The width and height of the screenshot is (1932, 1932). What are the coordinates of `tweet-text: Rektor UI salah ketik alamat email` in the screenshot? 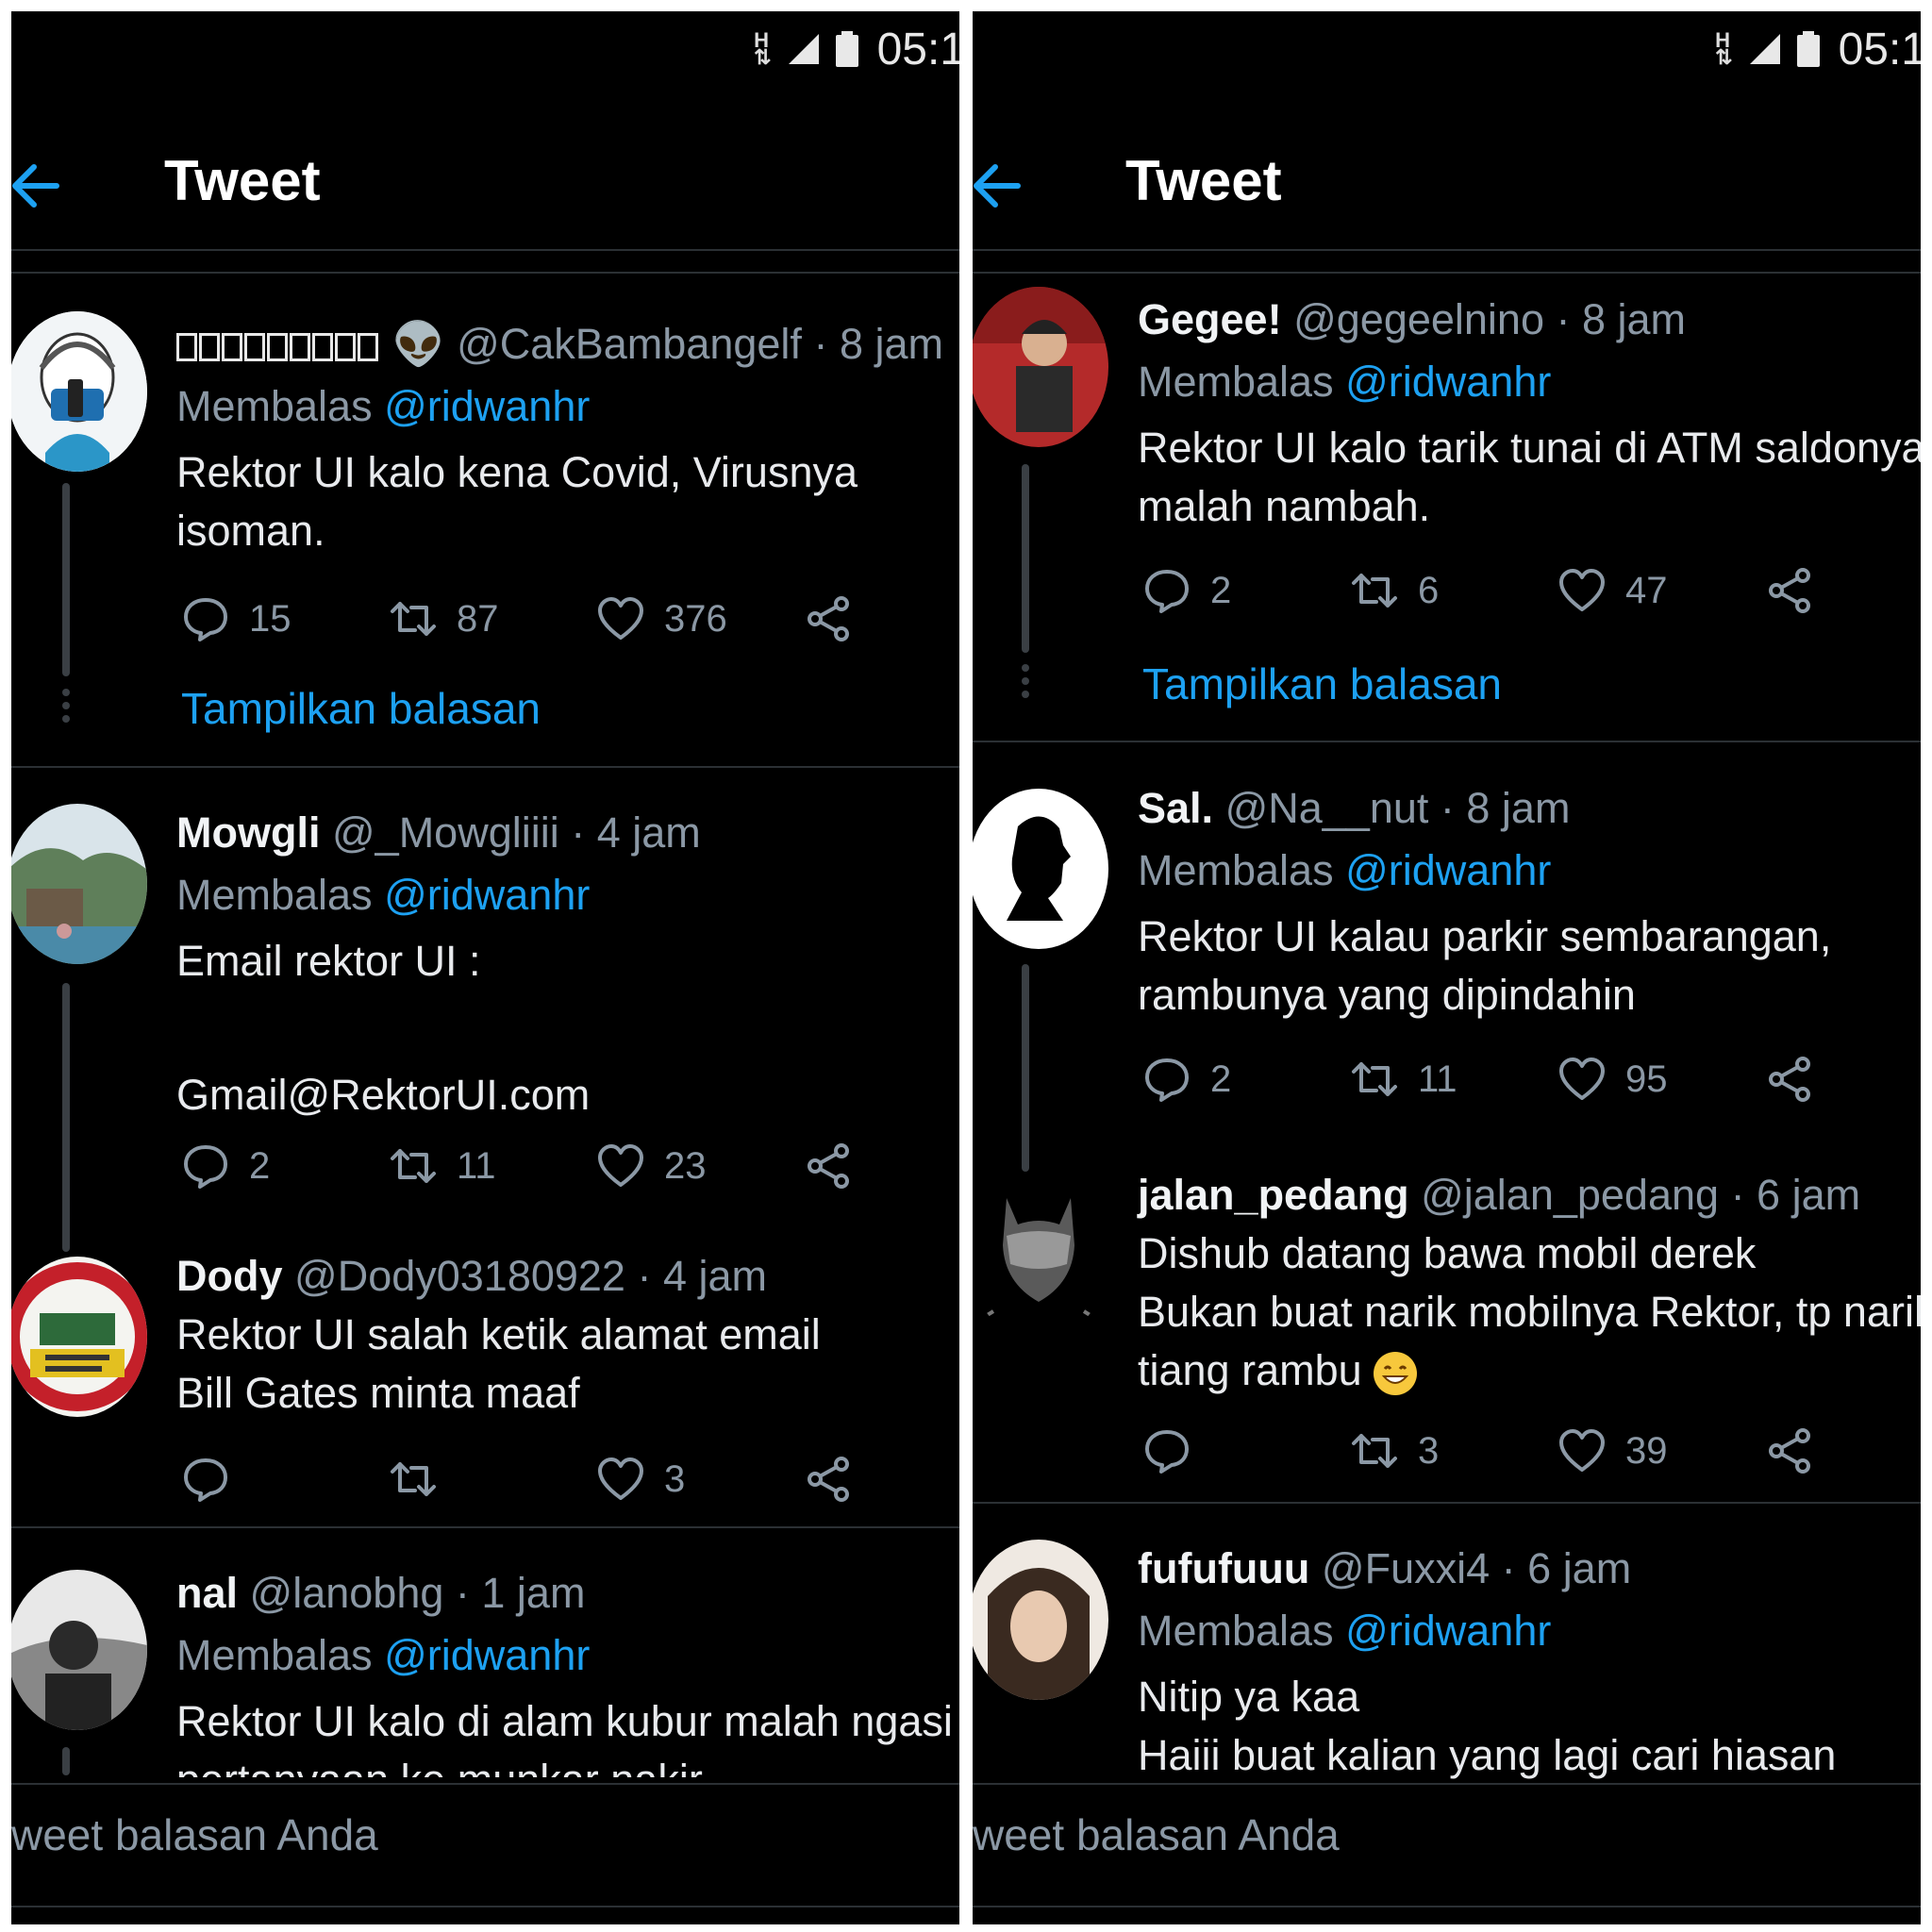 It's located at (499, 1334).